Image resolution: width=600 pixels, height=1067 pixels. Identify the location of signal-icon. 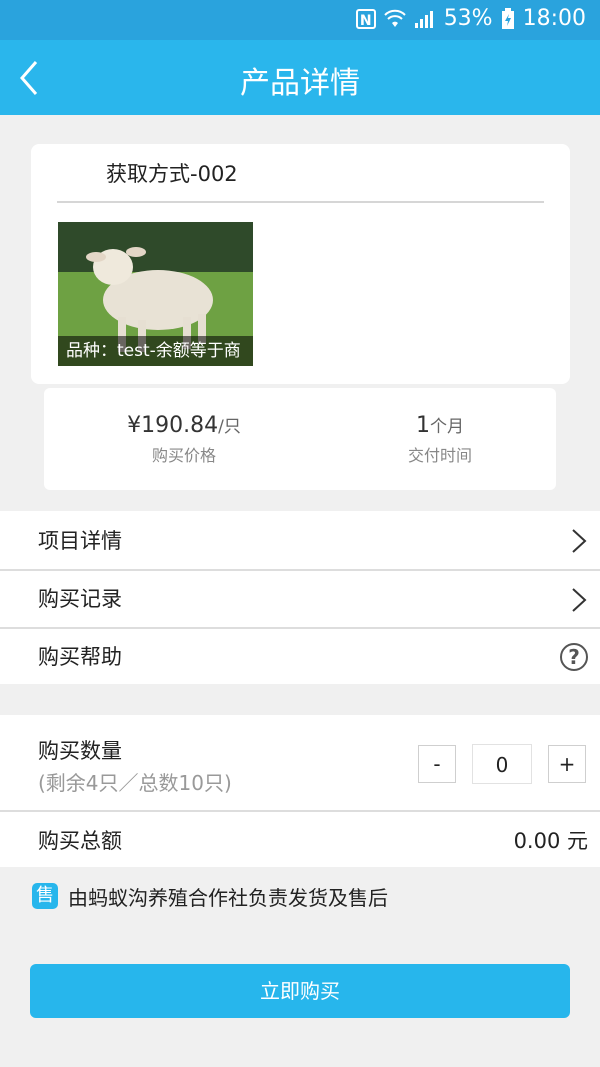
(425, 19).